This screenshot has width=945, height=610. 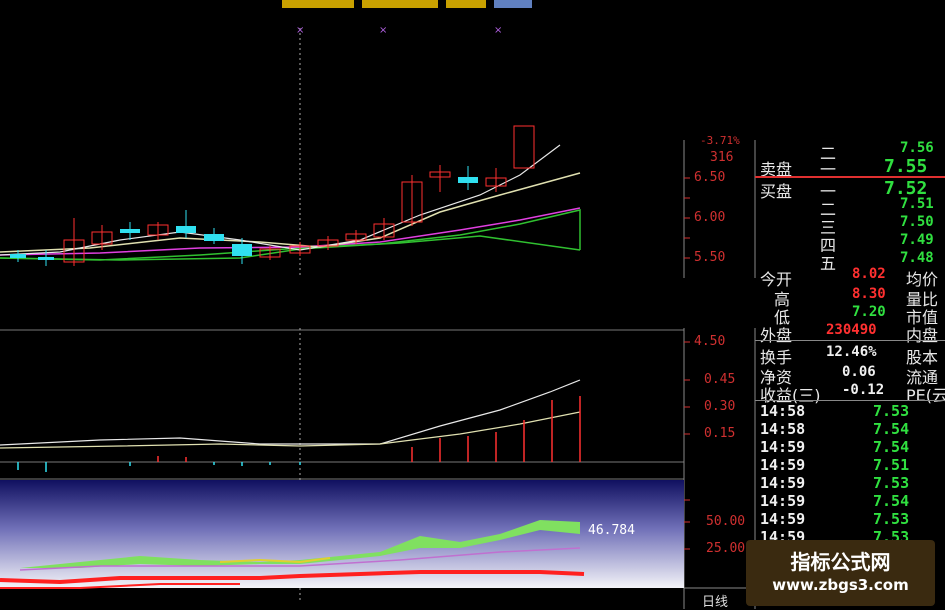 What do you see at coordinates (720, 140) in the screenshot?
I see `header-pct: -3.71%` at bounding box center [720, 140].